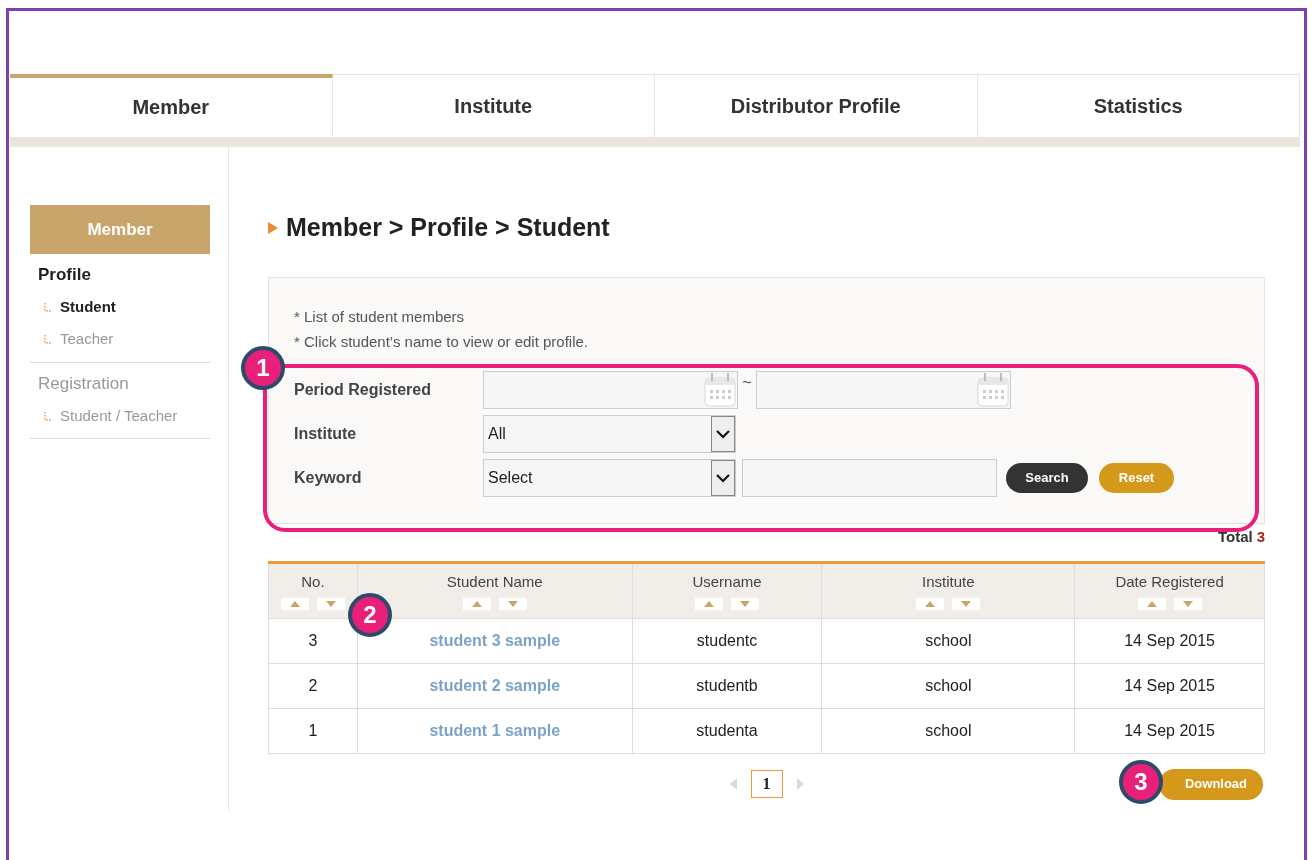 Image resolution: width=1312 pixels, height=860 pixels. What do you see at coordinates (273, 227) in the screenshot?
I see `triangle-bullet-icon` at bounding box center [273, 227].